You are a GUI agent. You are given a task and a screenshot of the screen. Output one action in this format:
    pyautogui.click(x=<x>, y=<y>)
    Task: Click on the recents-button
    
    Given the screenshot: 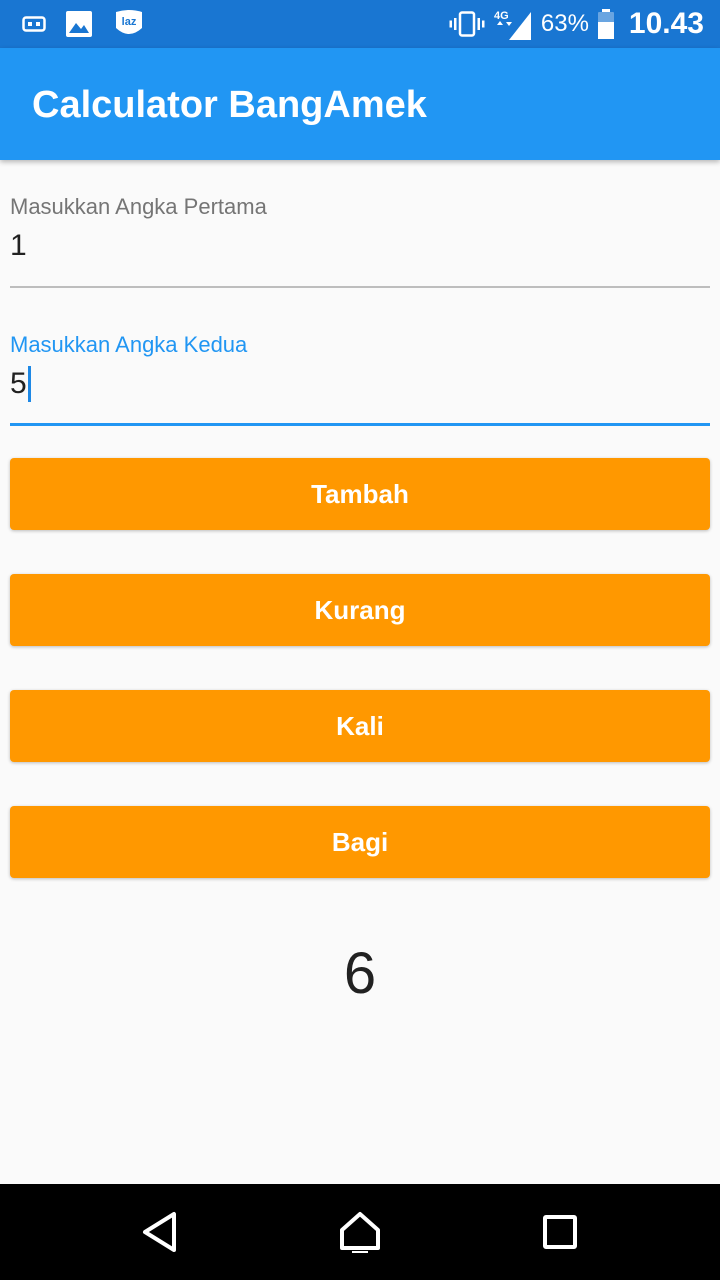 What is the action you would take?
    pyautogui.click(x=560, y=1232)
    